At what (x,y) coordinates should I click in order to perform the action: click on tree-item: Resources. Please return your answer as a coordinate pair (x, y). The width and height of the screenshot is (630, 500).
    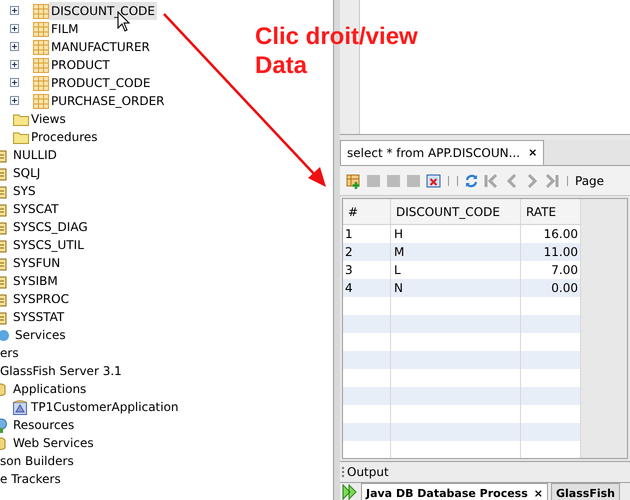
    Looking at the image, I should click on (43, 425).